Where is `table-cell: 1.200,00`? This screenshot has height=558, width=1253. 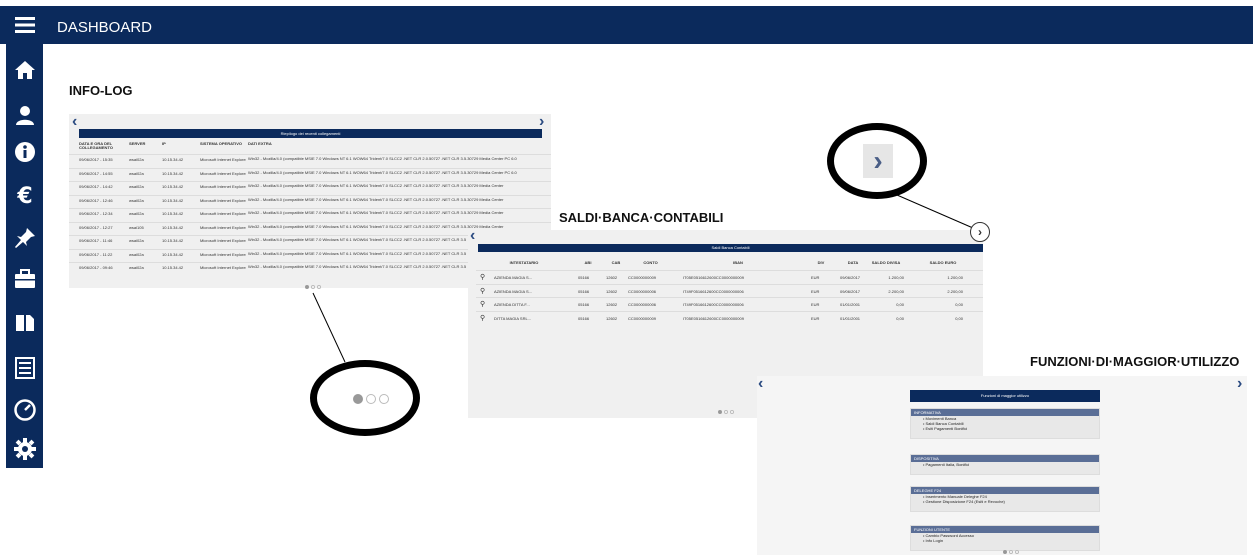 table-cell: 1.200,00 is located at coordinates (955, 277).